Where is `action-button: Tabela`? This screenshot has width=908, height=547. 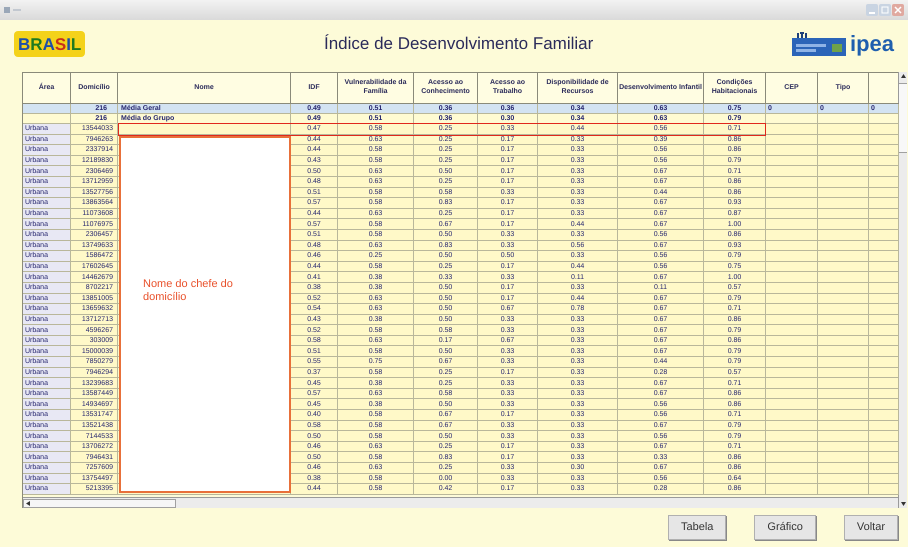 action-button: Tabela is located at coordinates (697, 527).